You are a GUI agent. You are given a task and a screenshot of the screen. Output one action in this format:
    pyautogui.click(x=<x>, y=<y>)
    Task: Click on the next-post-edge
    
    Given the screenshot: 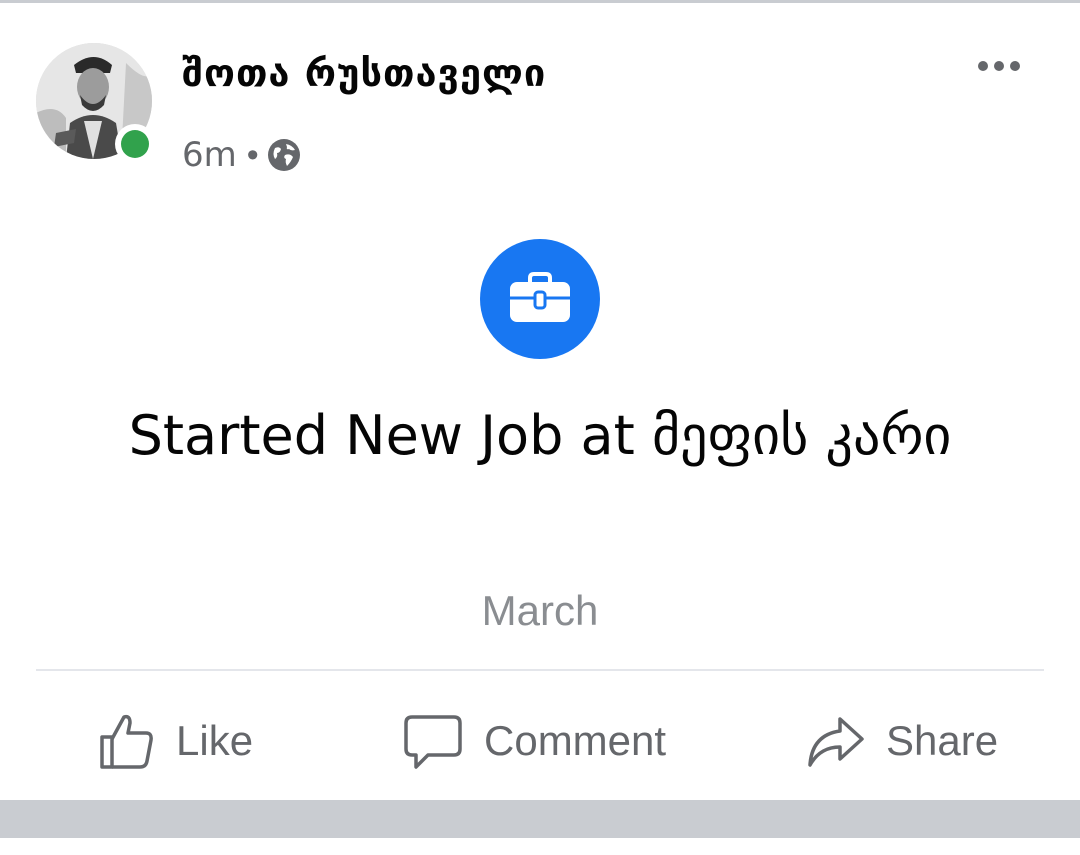 What is the action you would take?
    pyautogui.click(x=540, y=846)
    